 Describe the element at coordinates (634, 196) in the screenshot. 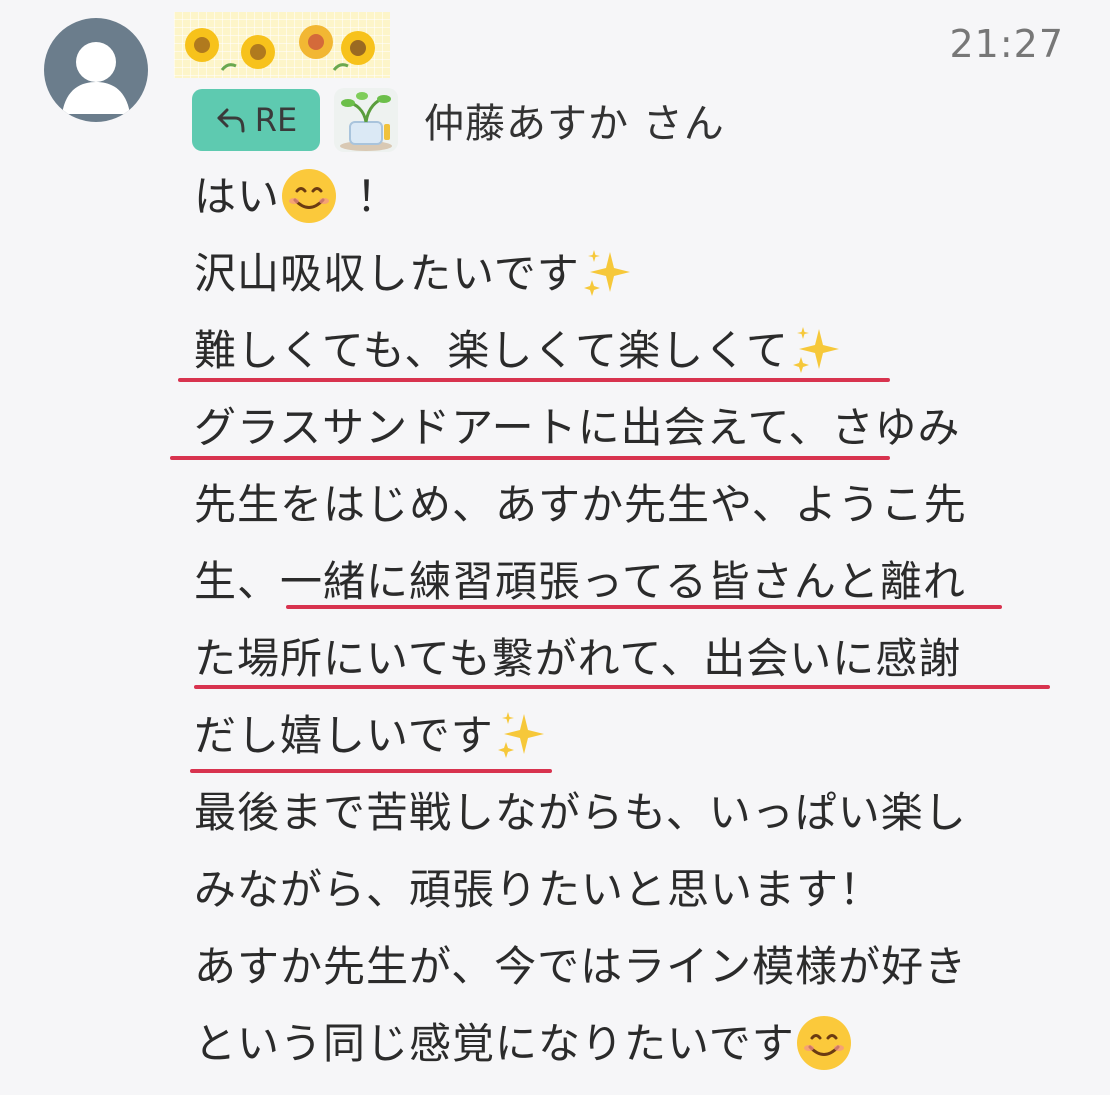

I see `message-line: はい ！` at that location.